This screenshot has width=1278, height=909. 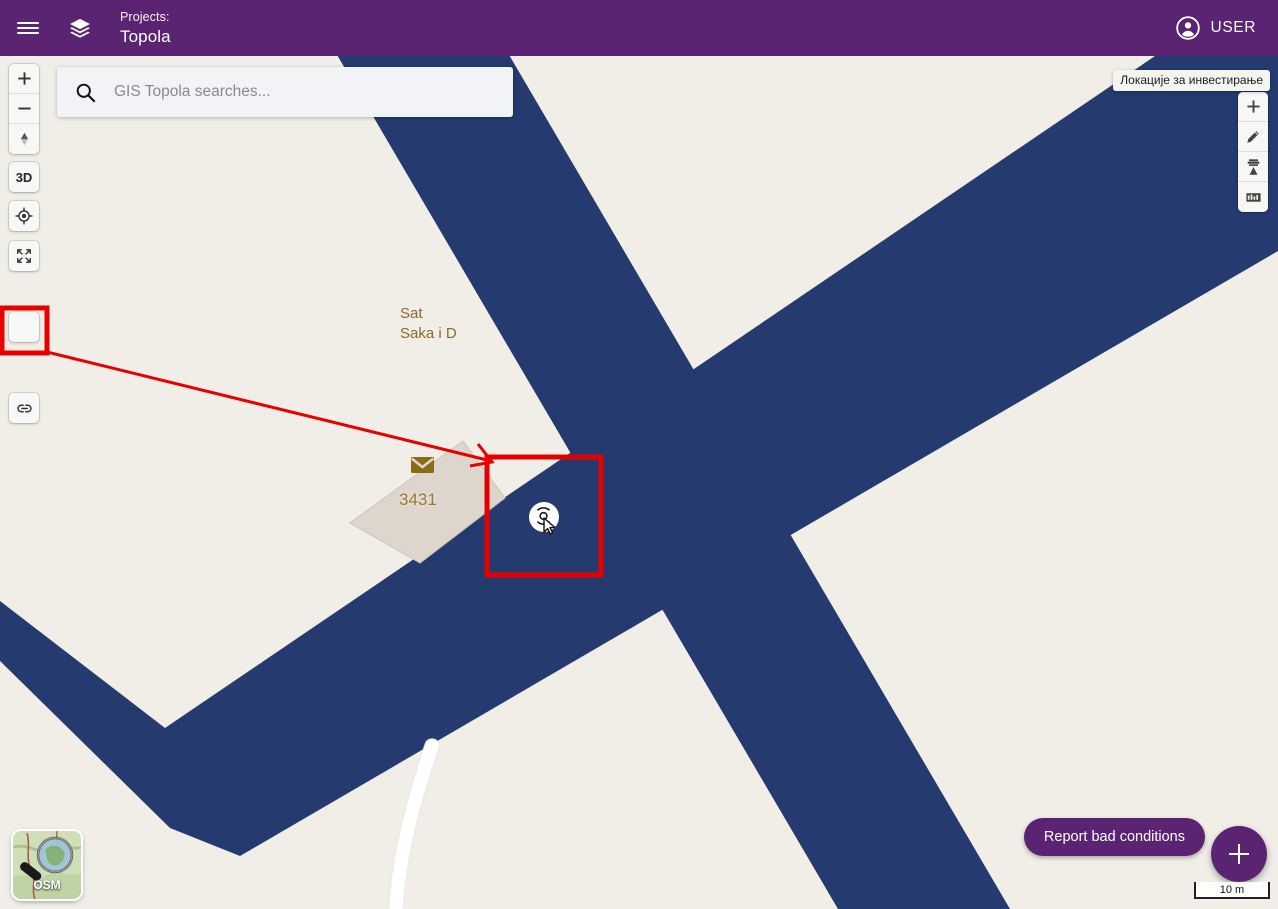 I want to click on fullscreen-expand-icon, so click(x=24, y=256).